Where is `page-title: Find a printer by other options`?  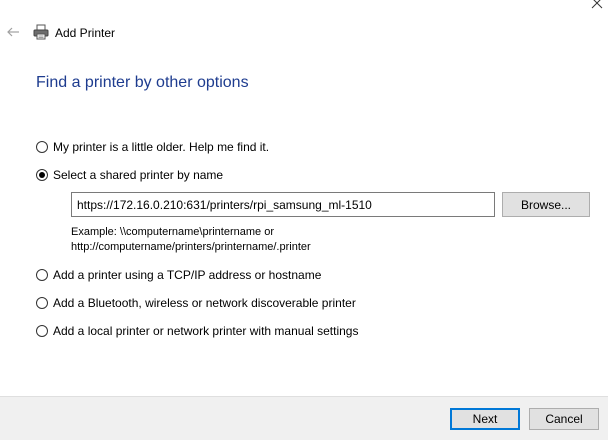 page-title: Find a printer by other options is located at coordinates (142, 82).